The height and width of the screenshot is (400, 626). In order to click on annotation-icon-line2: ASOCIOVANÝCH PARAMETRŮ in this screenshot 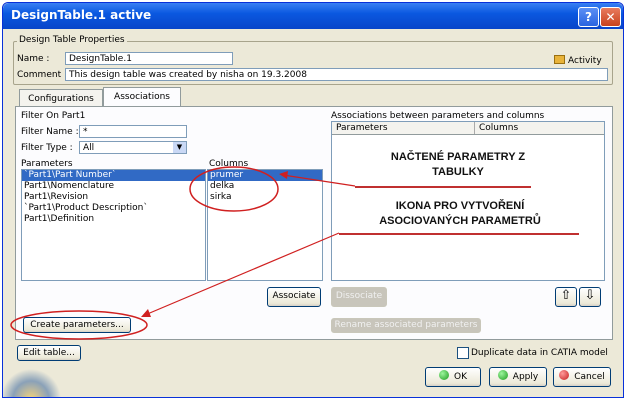, I will do `click(460, 221)`.